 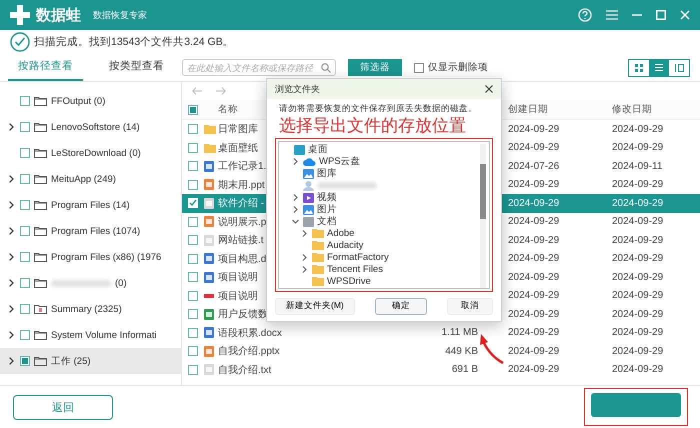 What do you see at coordinates (245, 370) in the screenshot?
I see `file-name: 自我介绍.txt` at bounding box center [245, 370].